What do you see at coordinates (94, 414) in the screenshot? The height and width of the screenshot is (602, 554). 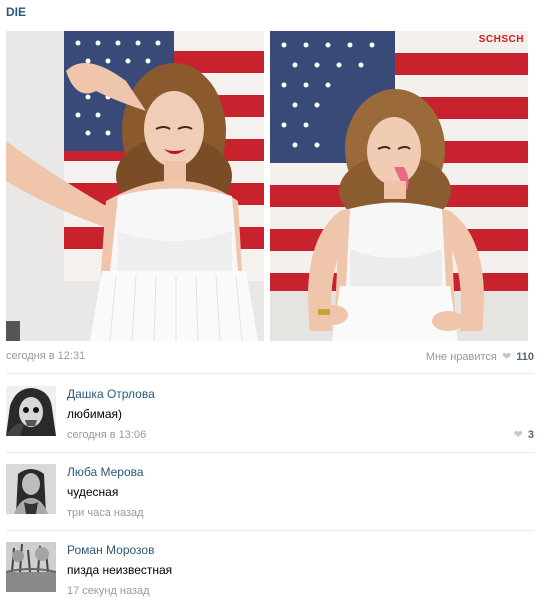 I see `comment-text: любимая)` at bounding box center [94, 414].